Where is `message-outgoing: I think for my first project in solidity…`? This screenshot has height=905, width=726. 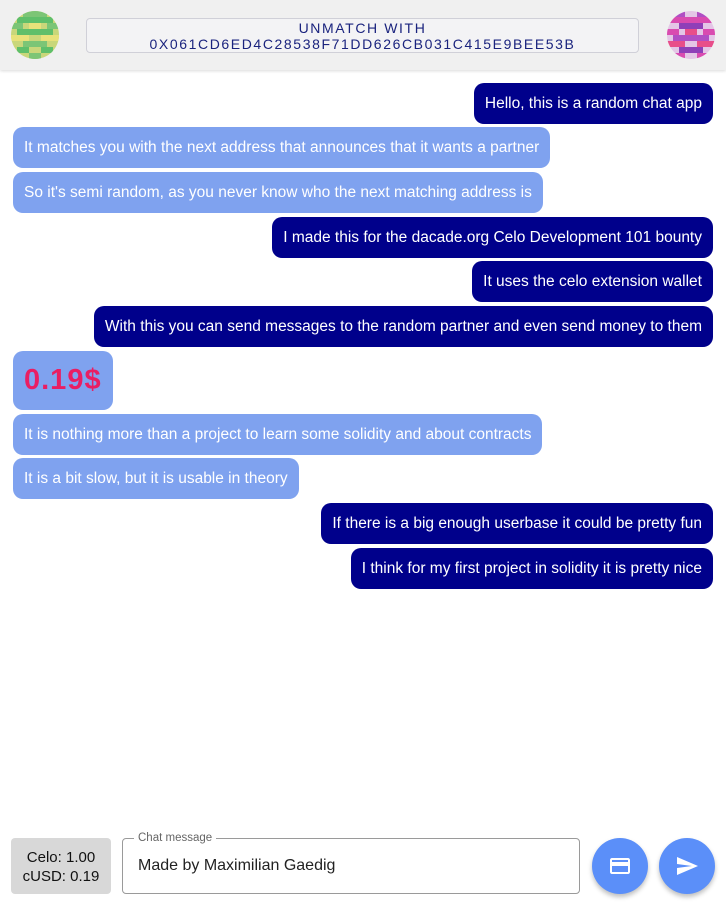
message-outgoing: I think for my first project in solidity… is located at coordinates (531, 568).